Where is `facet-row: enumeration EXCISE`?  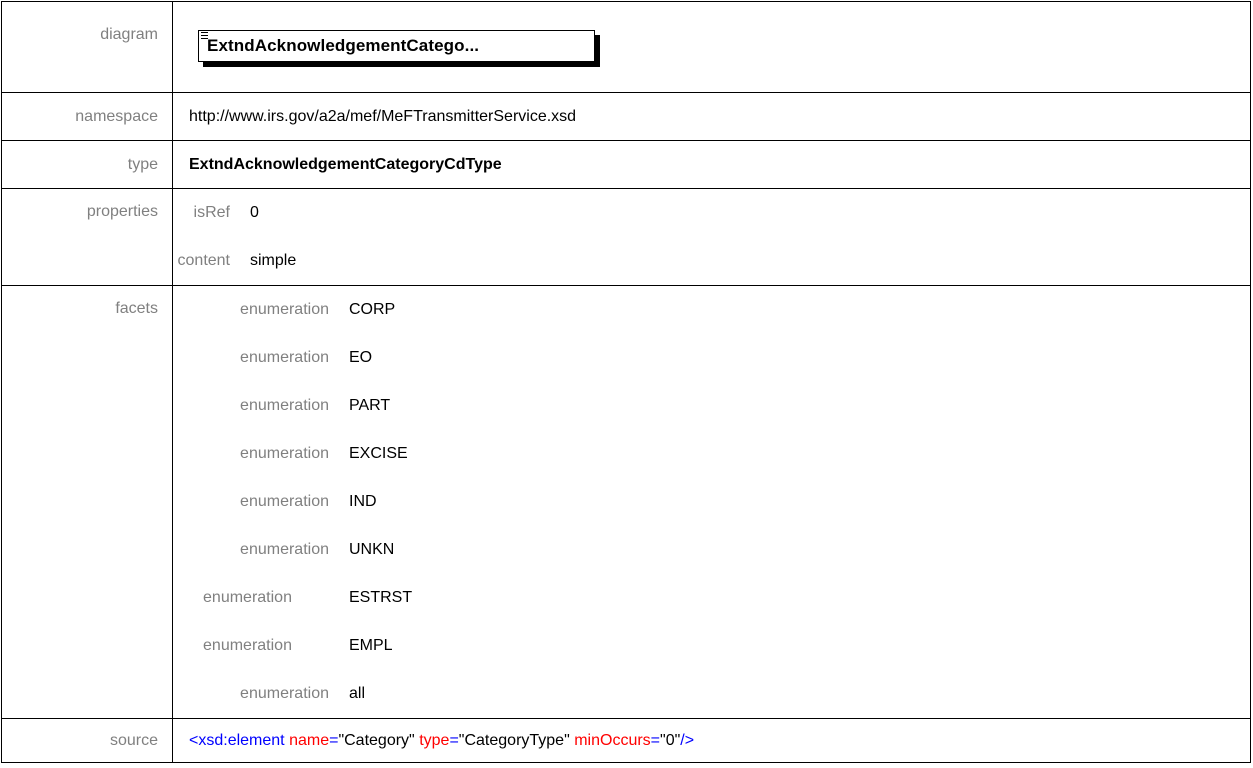 facet-row: enumeration EXCISE is located at coordinates (292, 454).